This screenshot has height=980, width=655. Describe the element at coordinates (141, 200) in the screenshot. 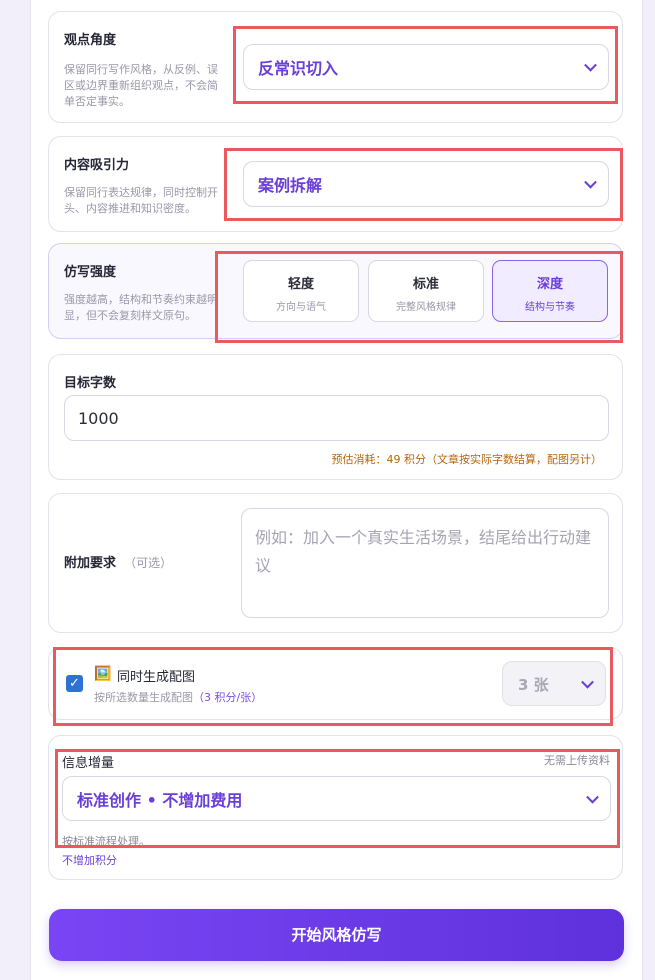

I see `attraction-desc: 保留同行表达规律，同时控制开头、内容推进和知识密度。` at that location.